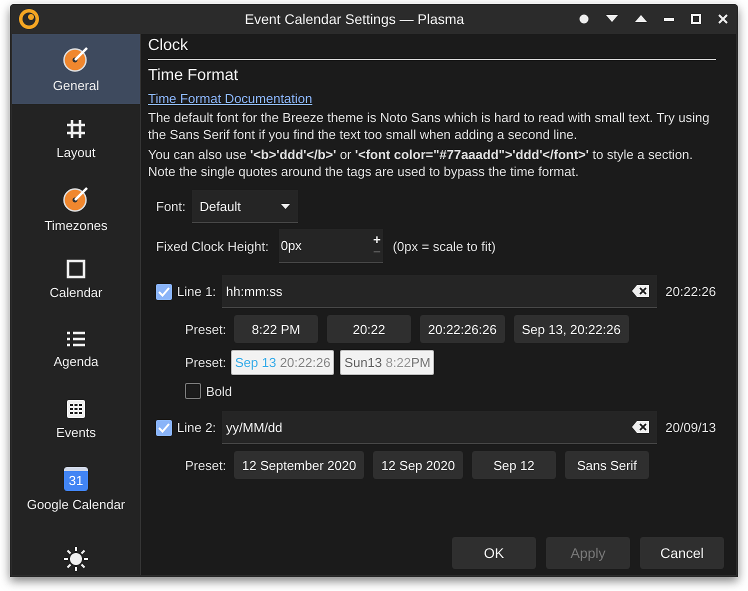 The width and height of the screenshot is (748, 591). I want to click on sidebar-item: Agenda, so click(76, 349).